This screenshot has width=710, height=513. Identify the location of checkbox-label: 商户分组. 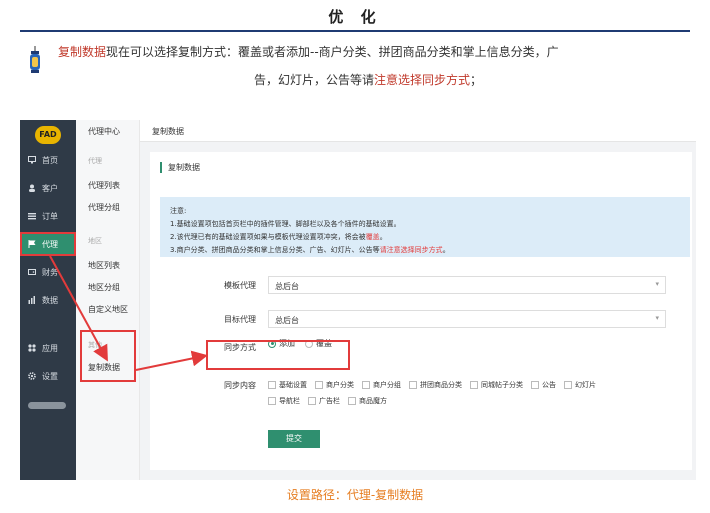
(387, 385).